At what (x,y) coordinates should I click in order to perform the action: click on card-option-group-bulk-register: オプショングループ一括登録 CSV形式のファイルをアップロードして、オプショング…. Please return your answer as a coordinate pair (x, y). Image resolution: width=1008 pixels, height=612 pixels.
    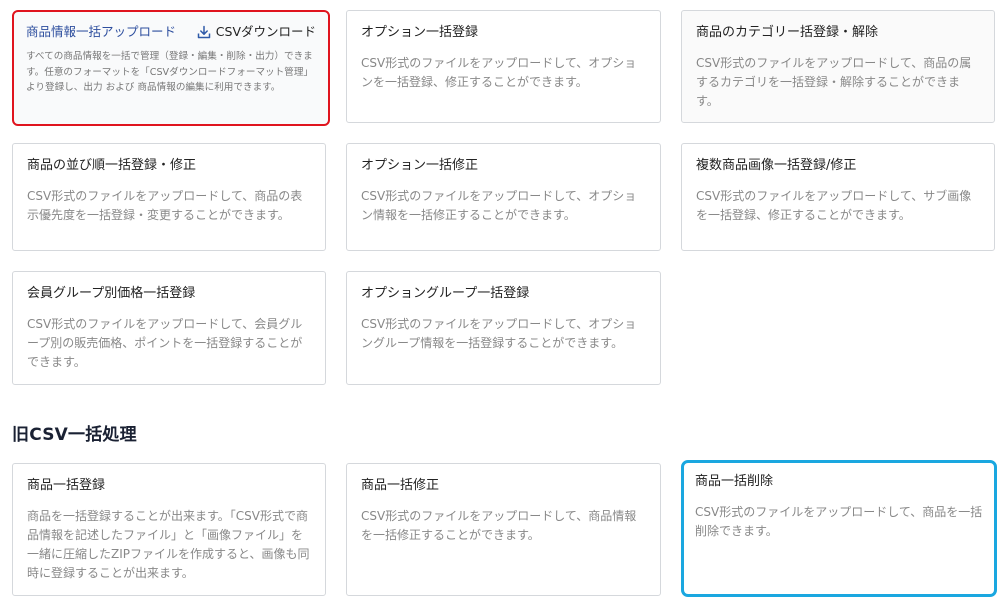
    Looking at the image, I should click on (503, 328).